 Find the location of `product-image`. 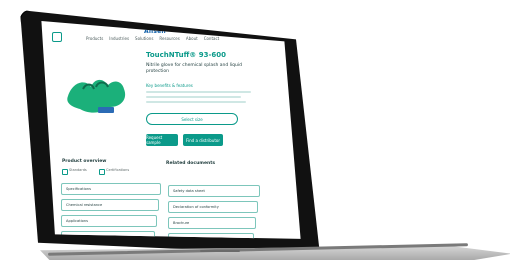

product-image is located at coordinates (95, 91).